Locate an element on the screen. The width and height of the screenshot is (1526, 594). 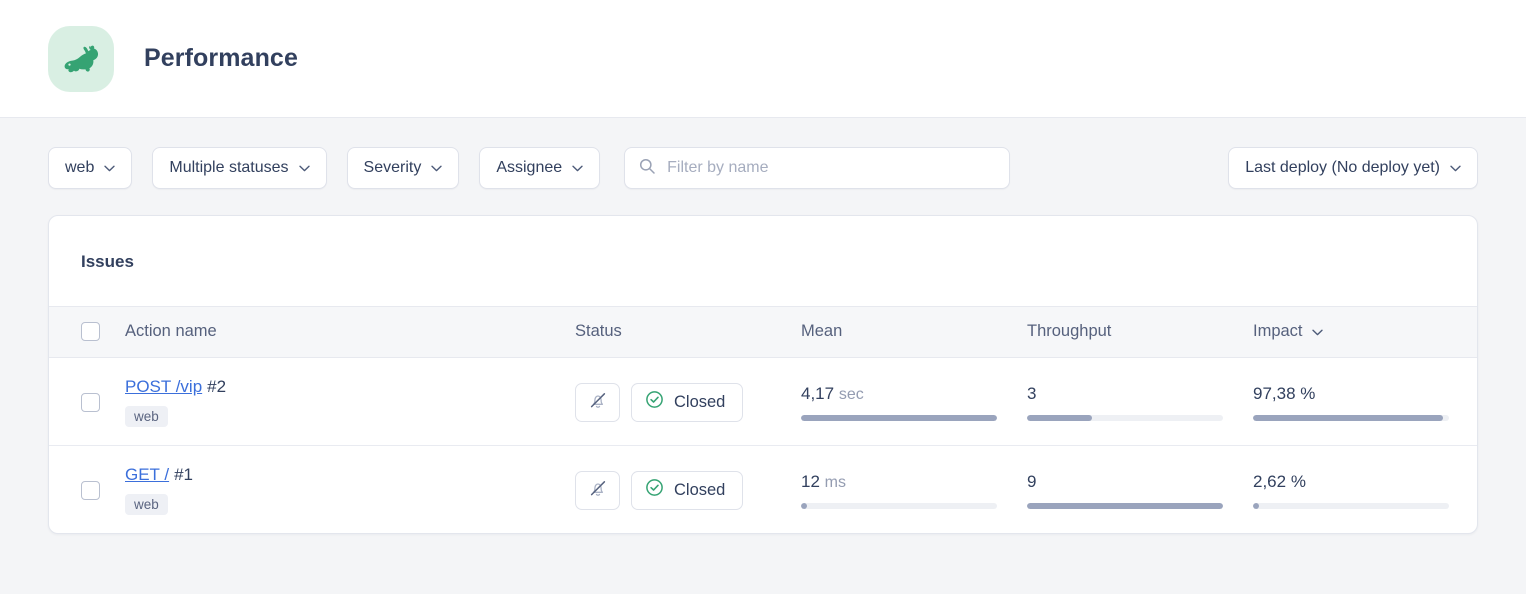
impact-value: 2,62 is located at coordinates (1270, 481).